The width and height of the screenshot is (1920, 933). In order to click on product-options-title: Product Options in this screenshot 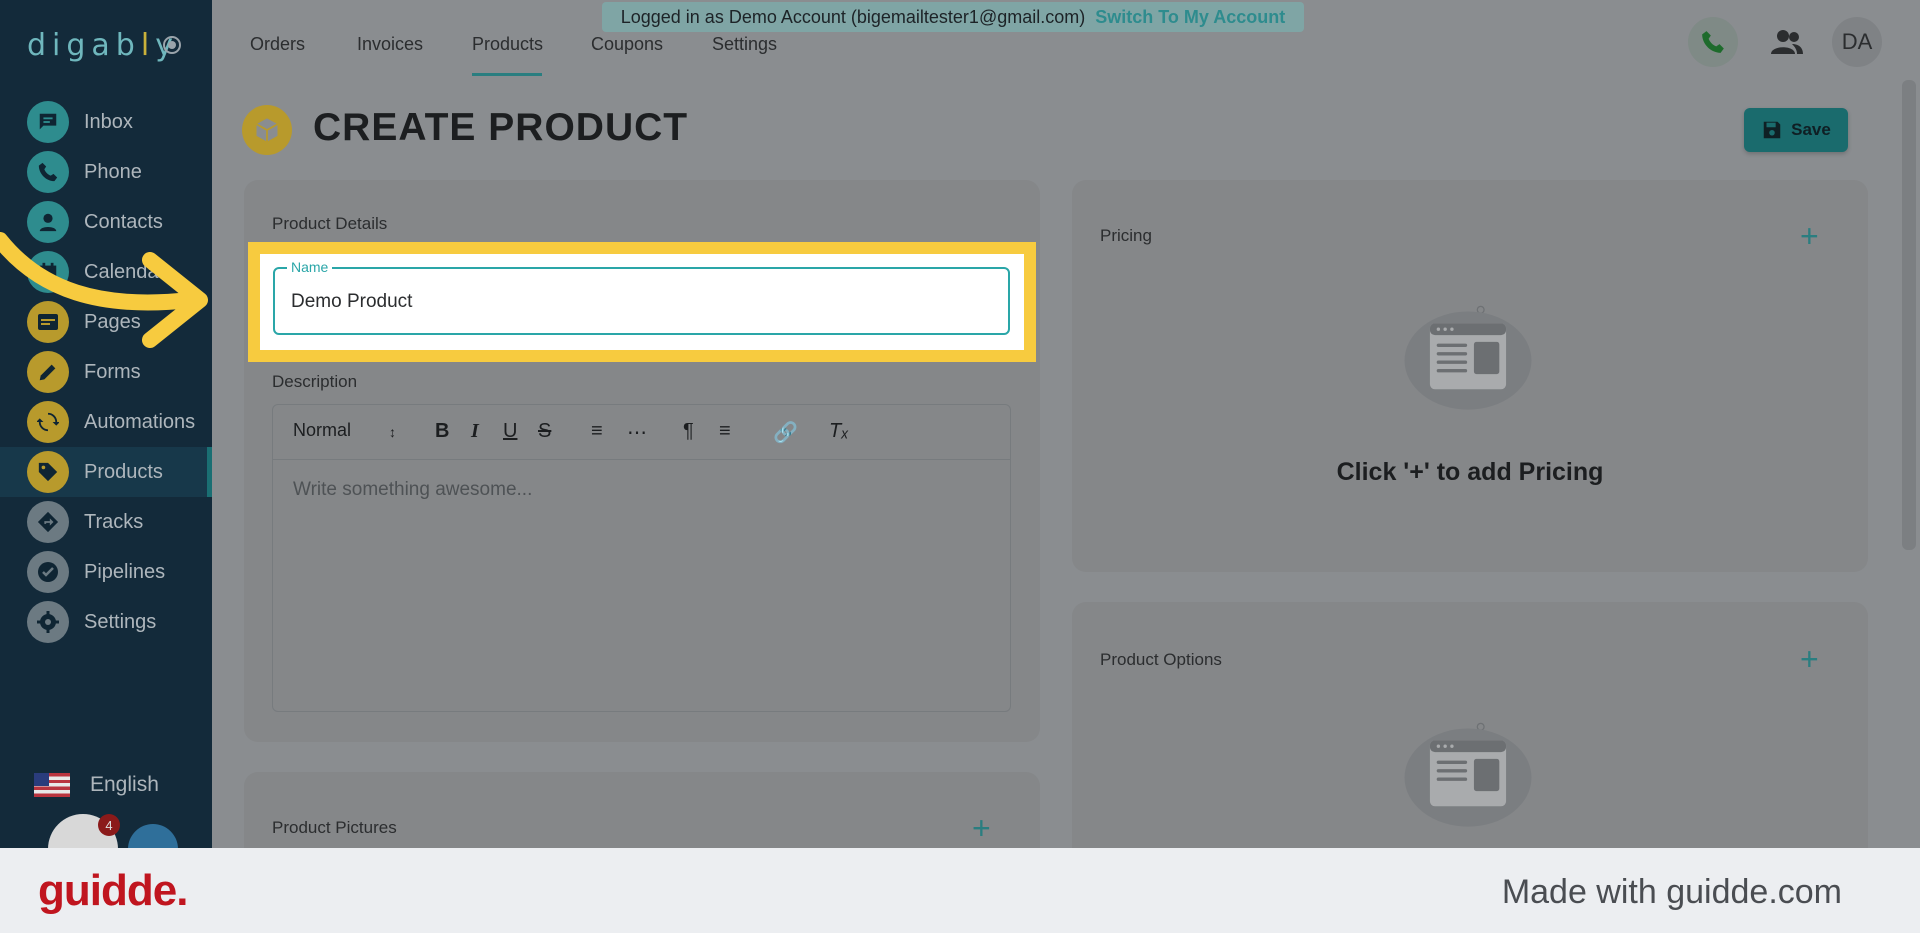, I will do `click(1161, 659)`.